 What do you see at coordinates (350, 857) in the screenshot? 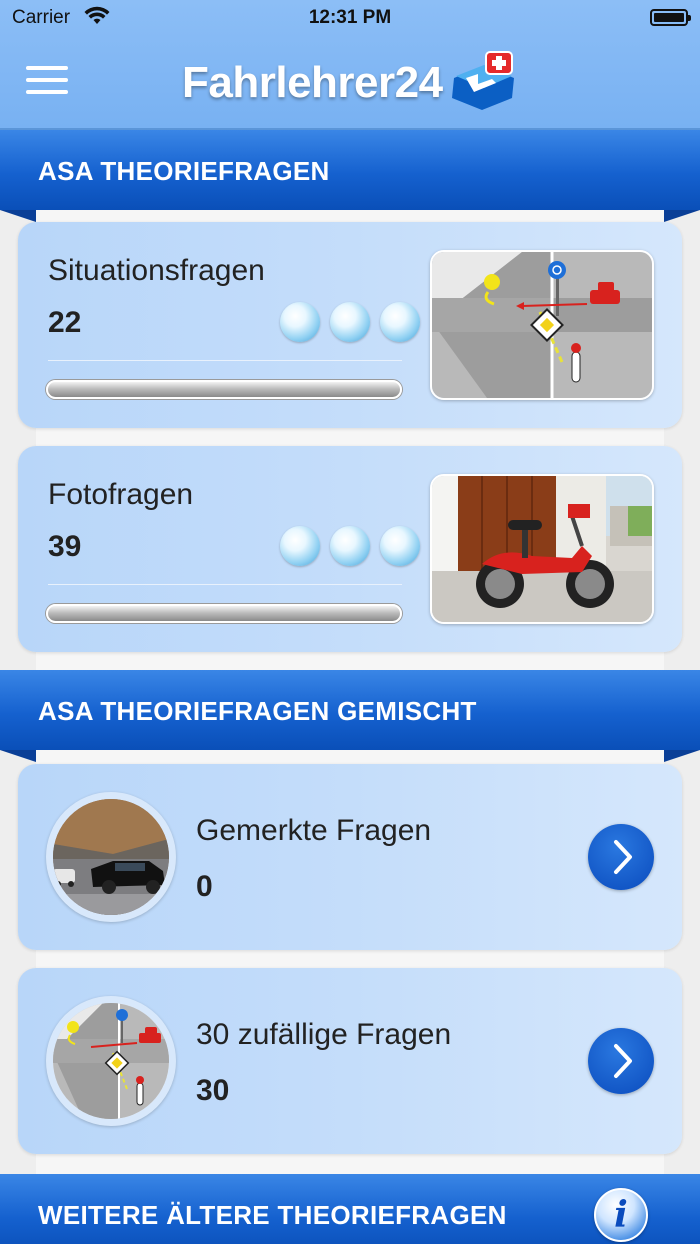
I see `mixed-card-gemerkte-fragen: Gemerkte Fragen 0` at bounding box center [350, 857].